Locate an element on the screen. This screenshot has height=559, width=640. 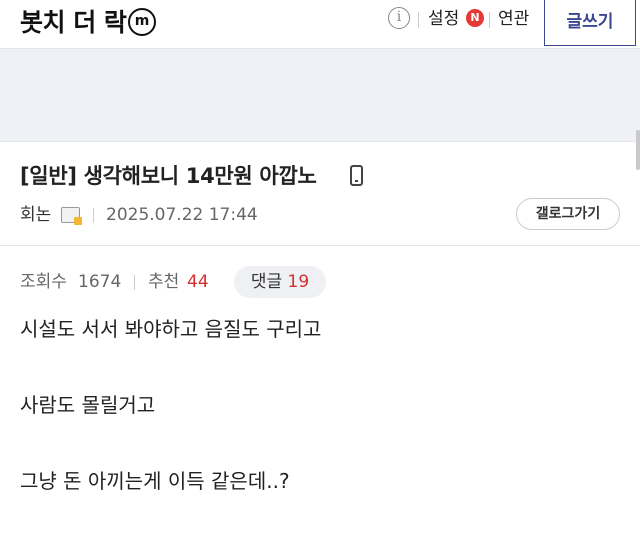
write-button: 글쓰기 is located at coordinates (590, 23).